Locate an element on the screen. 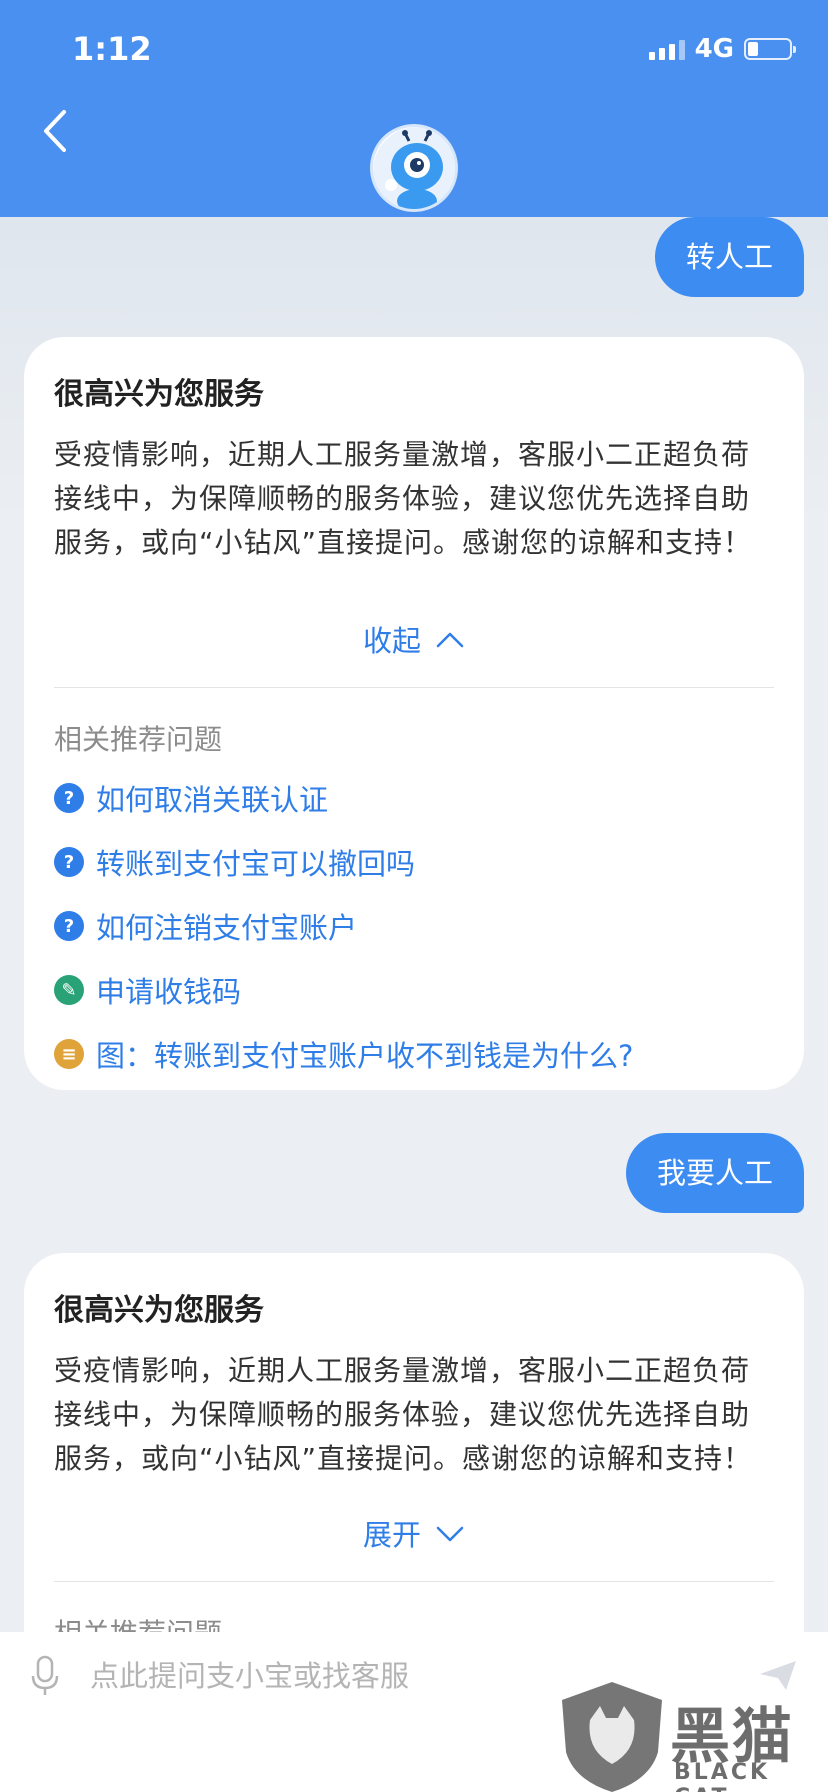 The width and height of the screenshot is (828, 1792). chevron-left-icon is located at coordinates (55, 131).